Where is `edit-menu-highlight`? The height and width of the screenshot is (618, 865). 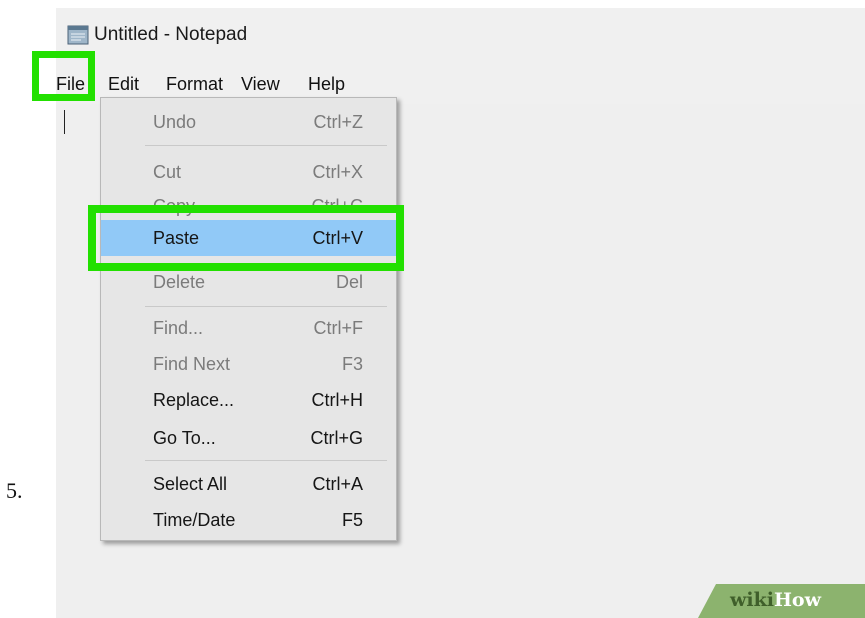 edit-menu-highlight is located at coordinates (63, 76).